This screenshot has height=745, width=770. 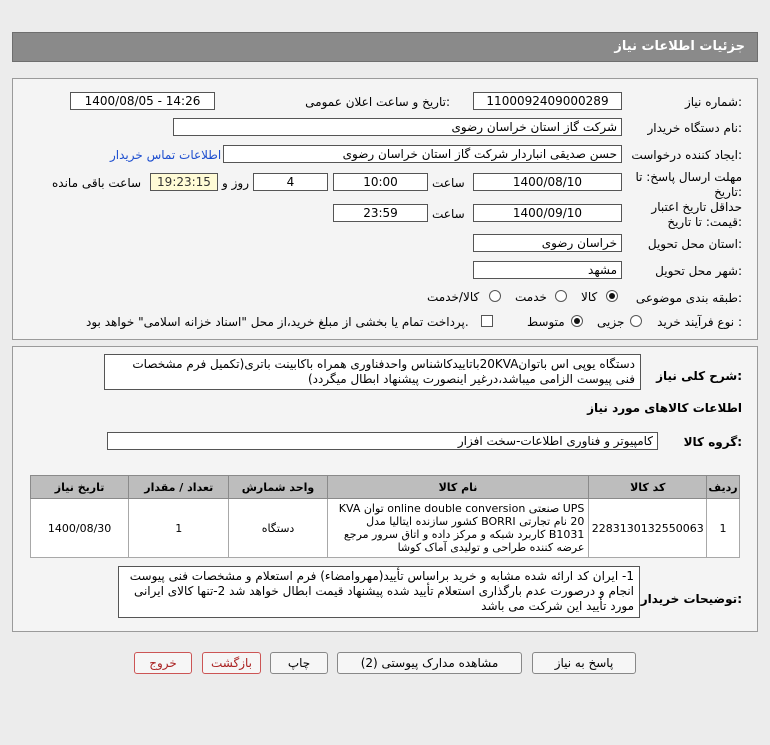 What do you see at coordinates (278, 487) in the screenshot?
I see `col-unit-header: واحد شمارش` at bounding box center [278, 487].